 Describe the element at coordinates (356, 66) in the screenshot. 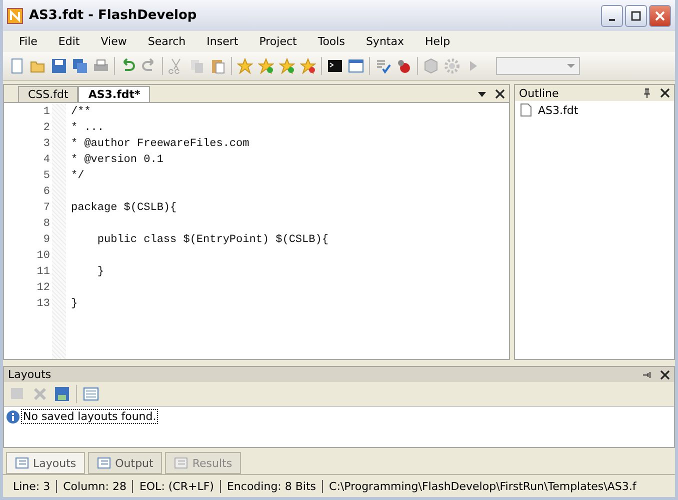

I see `window-icon` at that location.